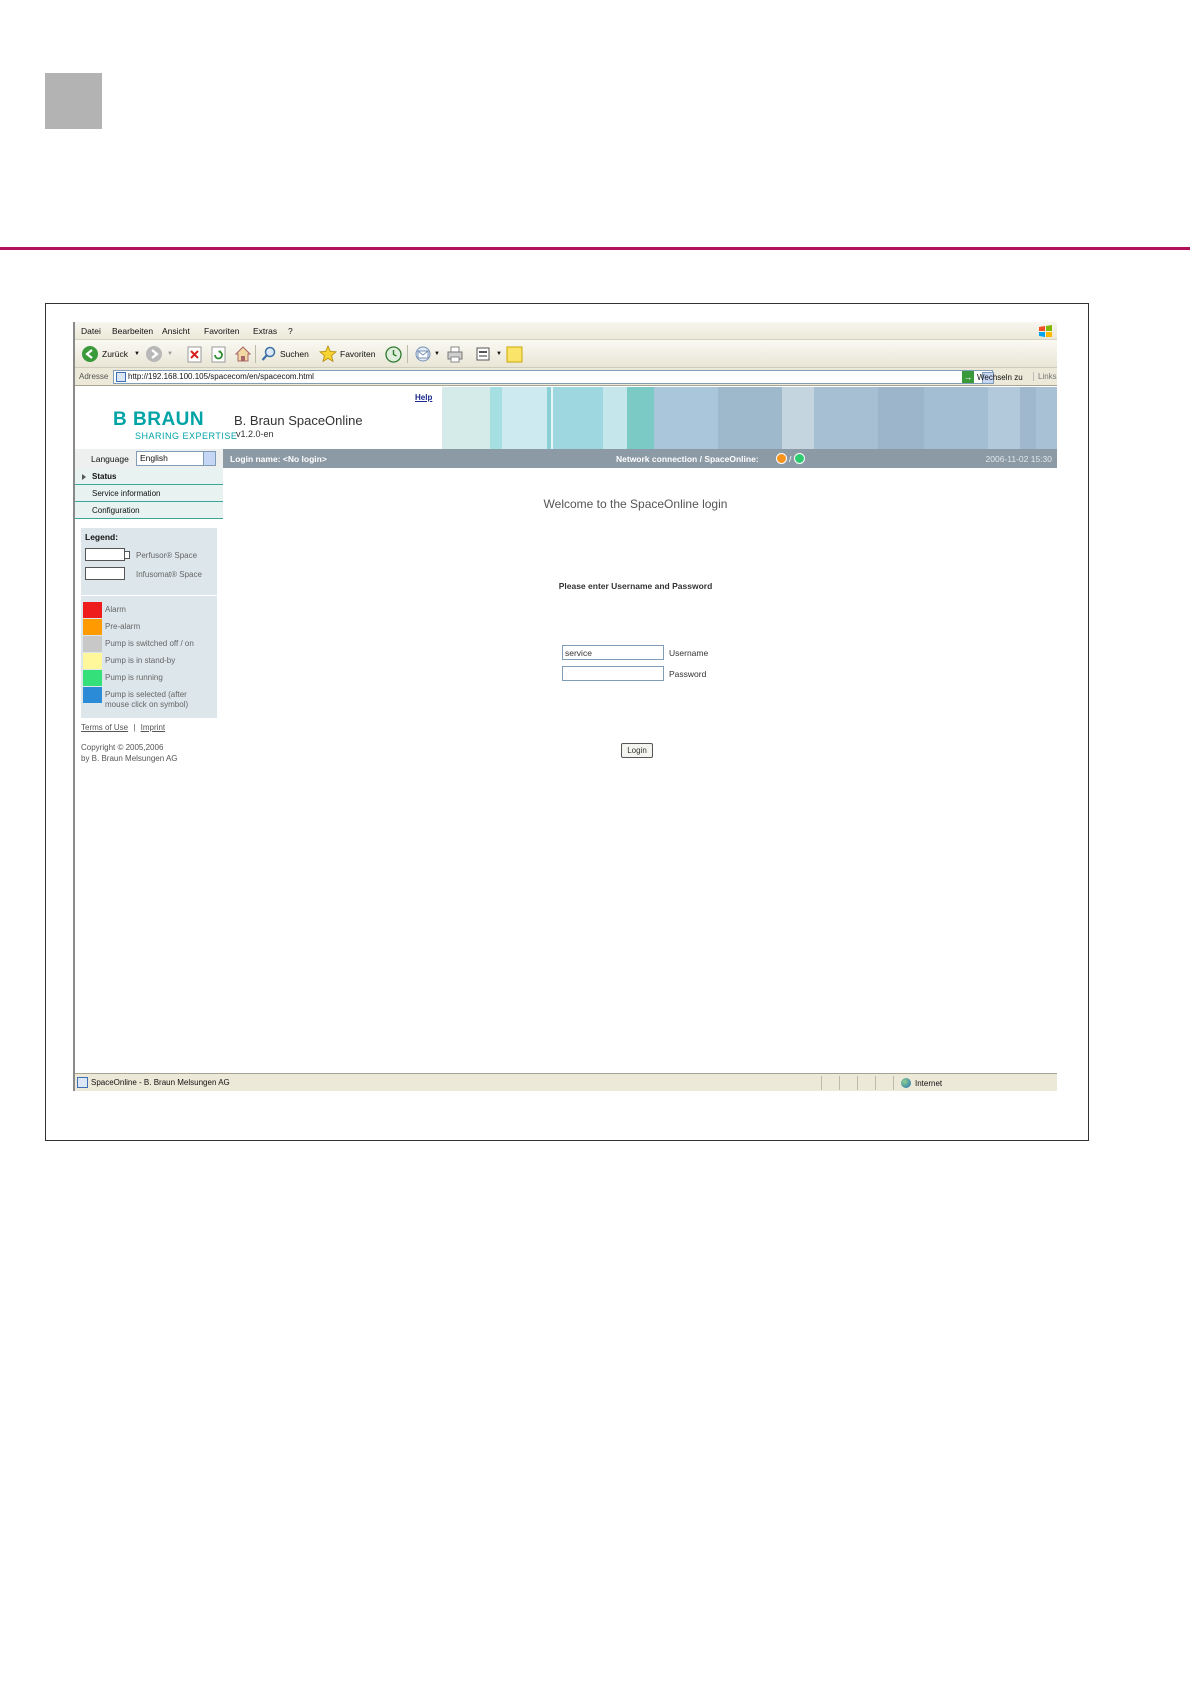 The width and height of the screenshot is (1190, 1684). What do you see at coordinates (153, 727) in the screenshot?
I see `imprint-link: Imprint` at bounding box center [153, 727].